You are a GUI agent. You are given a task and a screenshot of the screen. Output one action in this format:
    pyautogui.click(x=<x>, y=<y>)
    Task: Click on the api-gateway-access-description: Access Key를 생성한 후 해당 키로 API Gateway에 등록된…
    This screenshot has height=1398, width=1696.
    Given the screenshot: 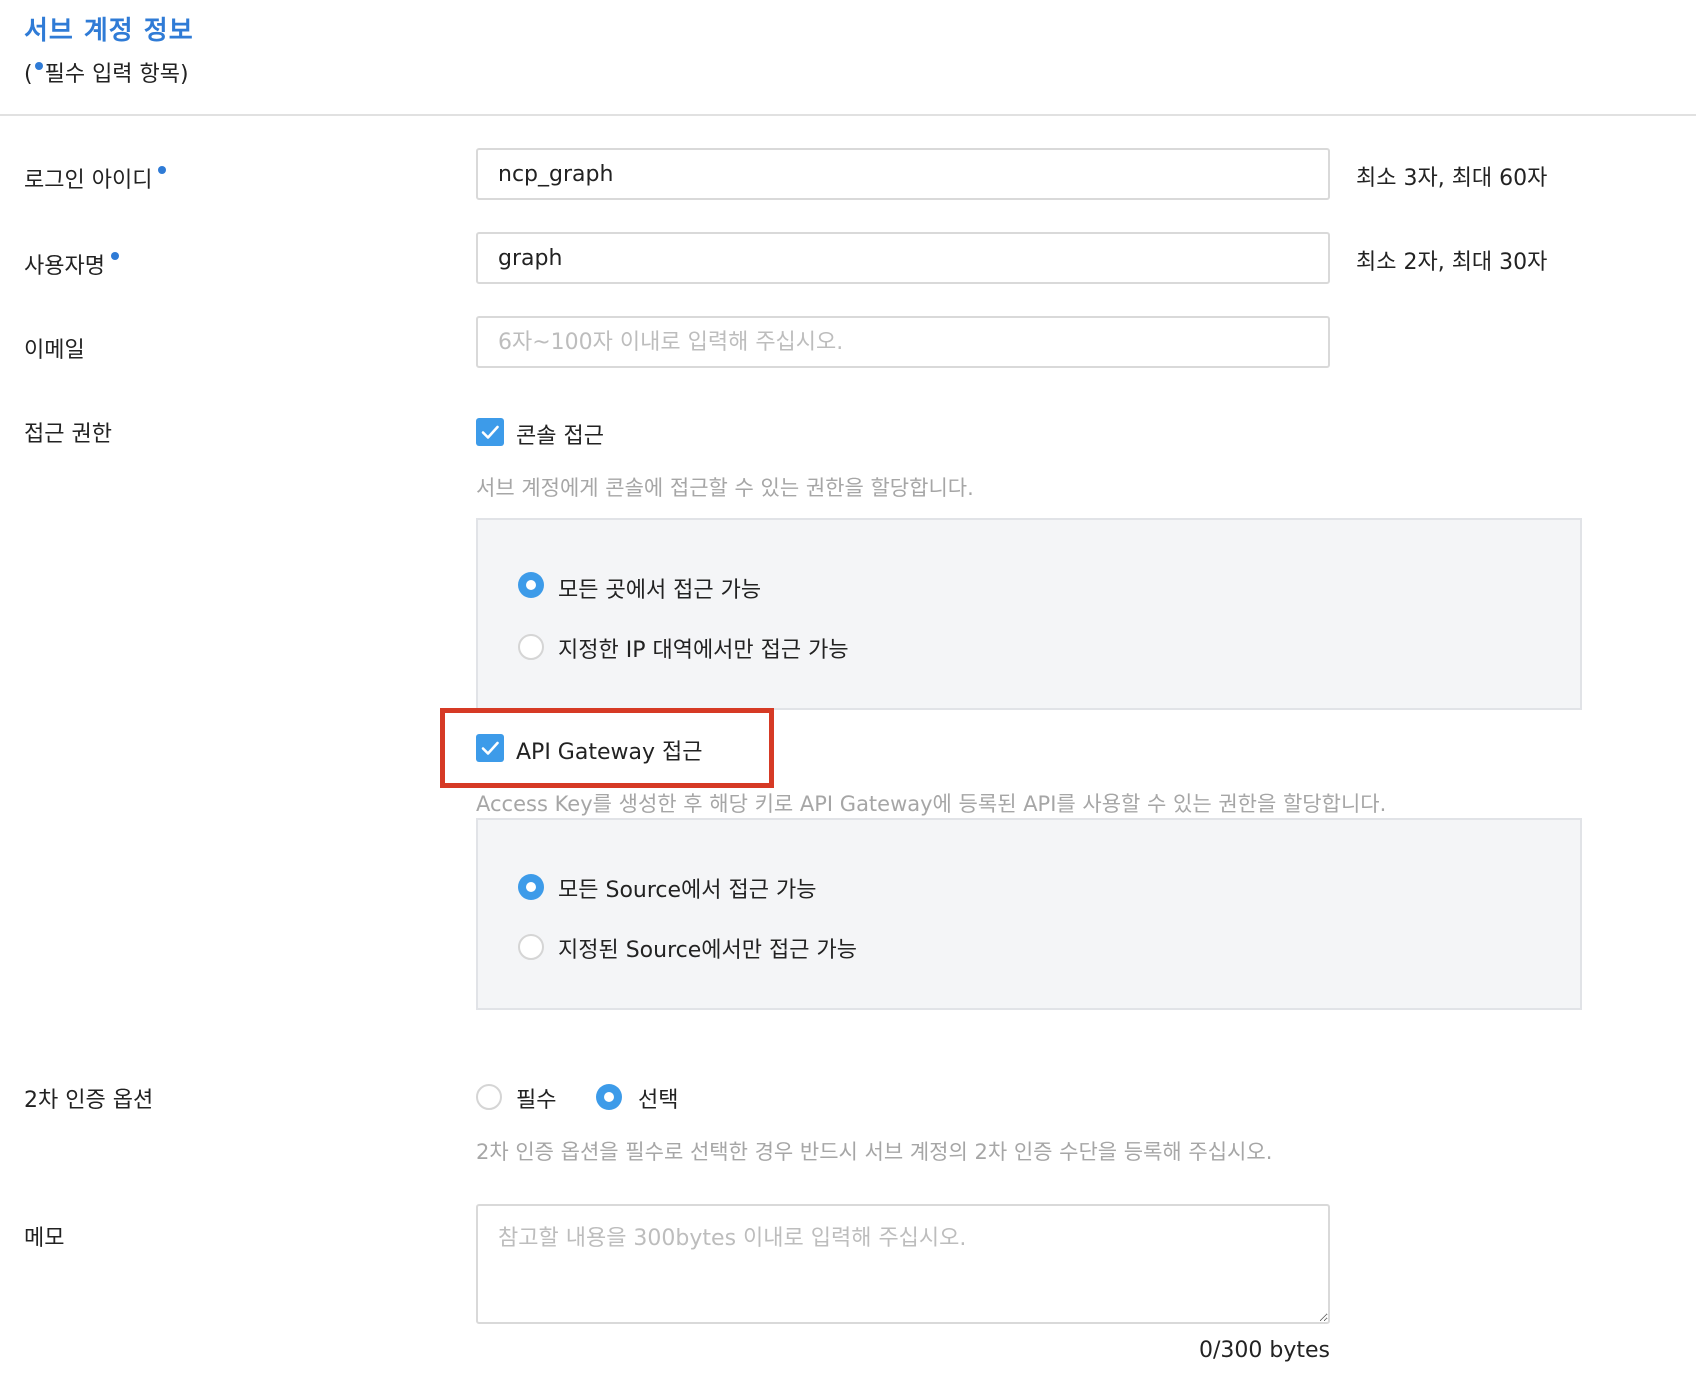 What is the action you would take?
    pyautogui.click(x=931, y=804)
    